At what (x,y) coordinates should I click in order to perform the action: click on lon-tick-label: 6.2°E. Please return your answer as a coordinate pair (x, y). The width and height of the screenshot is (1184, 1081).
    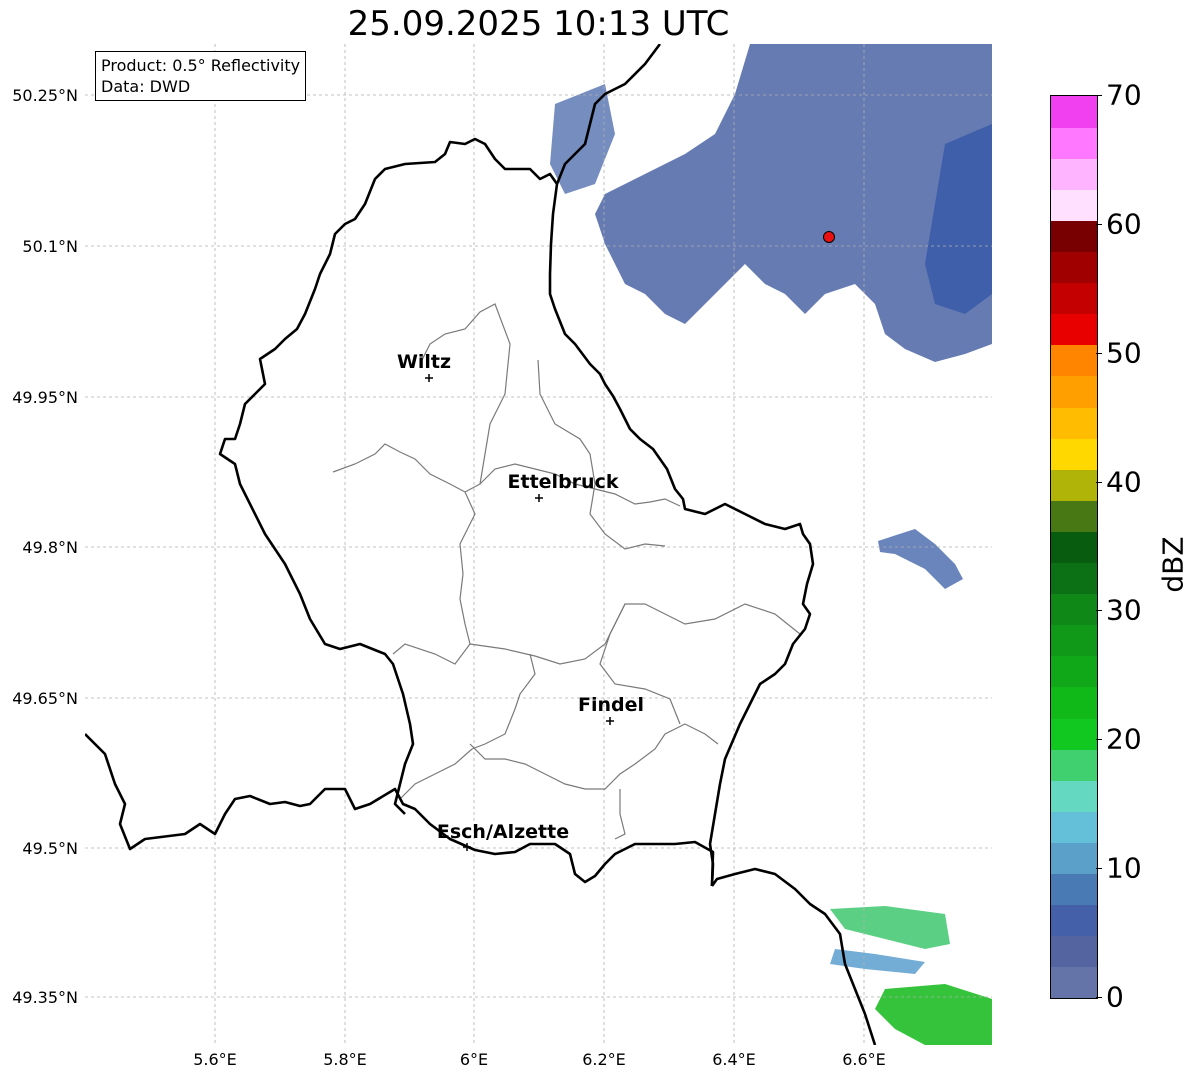
    Looking at the image, I should click on (604, 1059).